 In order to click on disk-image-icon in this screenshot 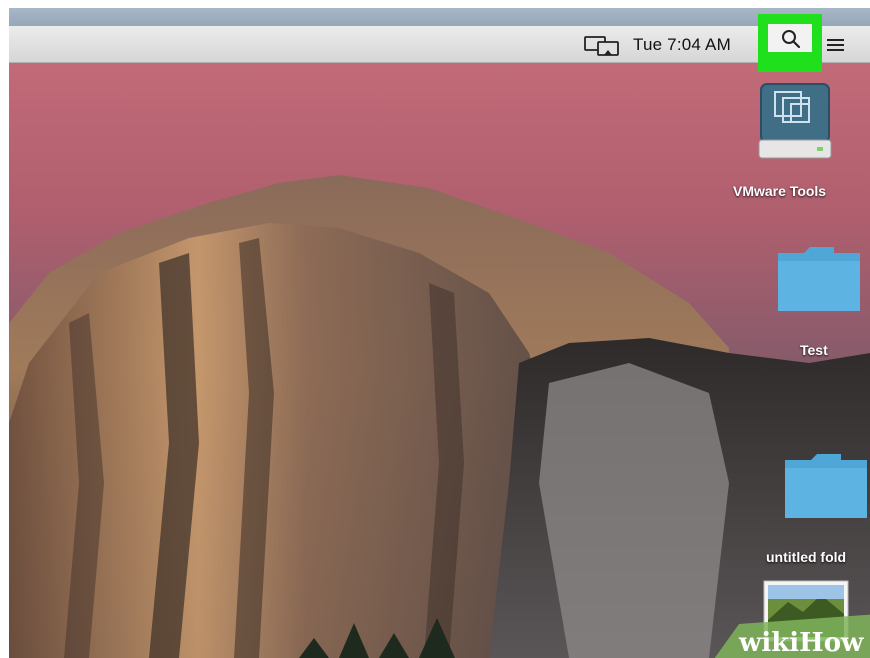, I will do `click(795, 121)`.